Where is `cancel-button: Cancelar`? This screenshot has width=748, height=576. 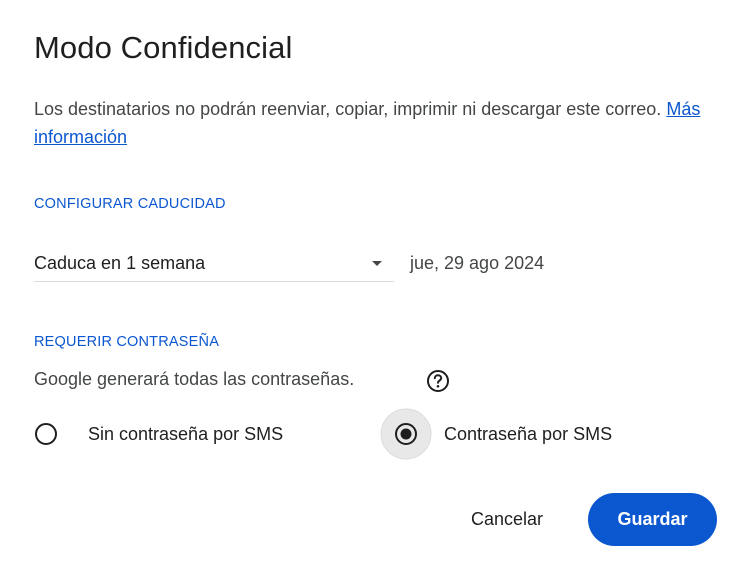 cancel-button: Cancelar is located at coordinates (507, 519).